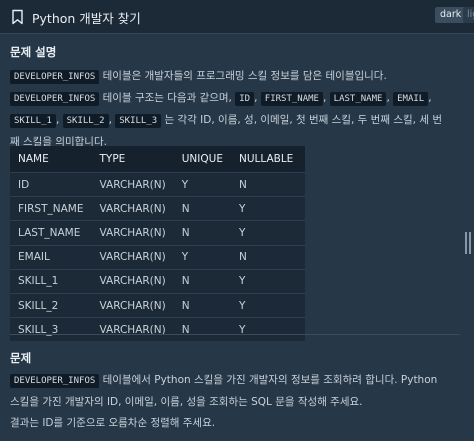 The width and height of the screenshot is (474, 441). I want to click on column-code: SKILL_1, so click(33, 121).